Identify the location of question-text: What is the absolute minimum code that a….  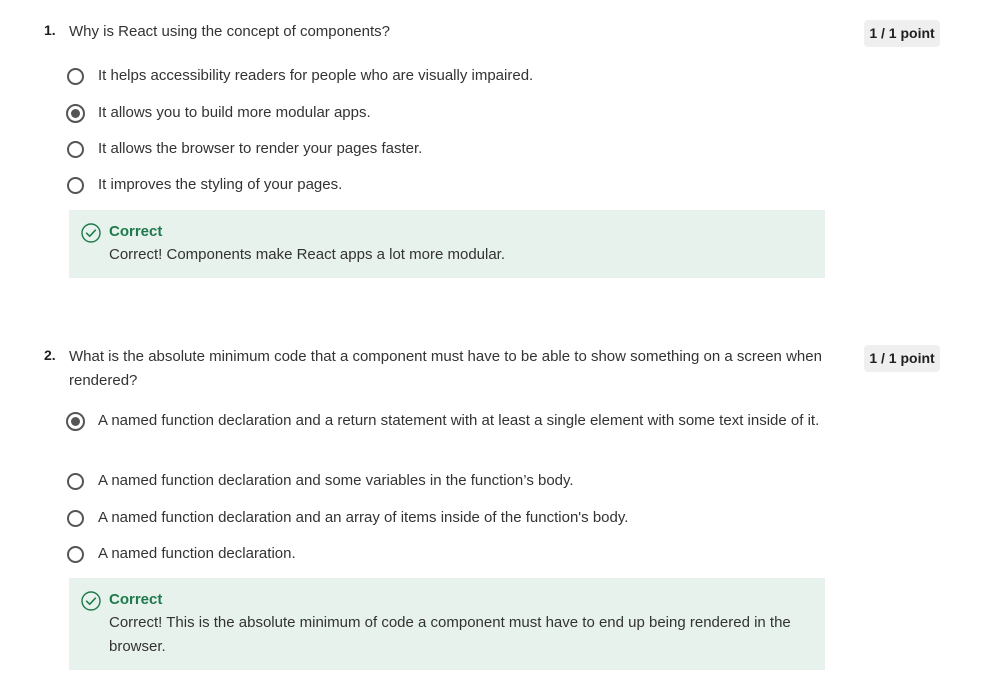
(445, 368).